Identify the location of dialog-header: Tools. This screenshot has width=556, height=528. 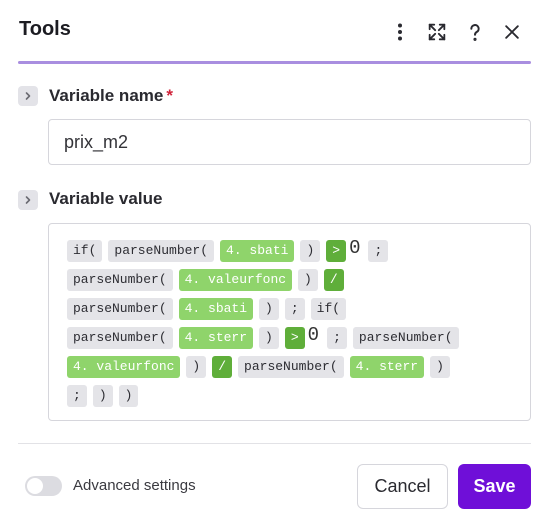
(278, 32).